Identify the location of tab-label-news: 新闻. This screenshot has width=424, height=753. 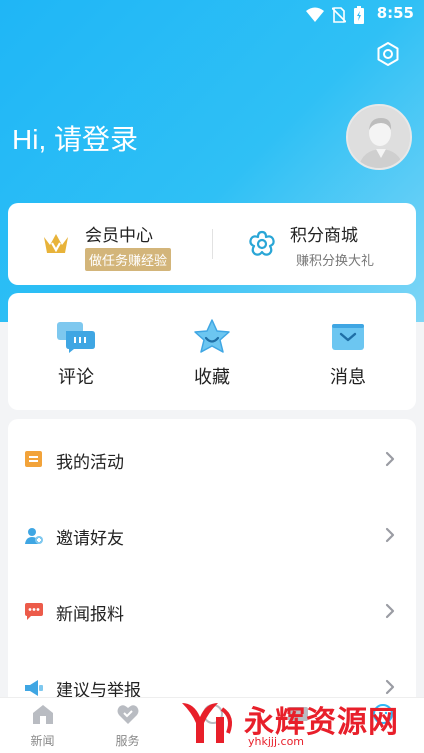
(42, 741).